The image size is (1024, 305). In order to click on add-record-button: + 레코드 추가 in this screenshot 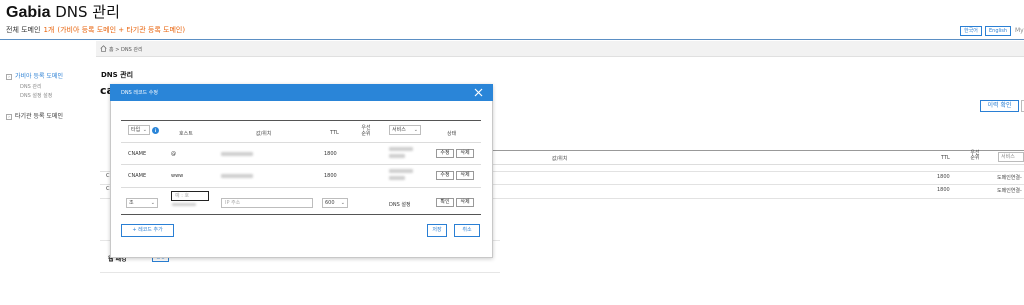, I will do `click(147, 230)`.